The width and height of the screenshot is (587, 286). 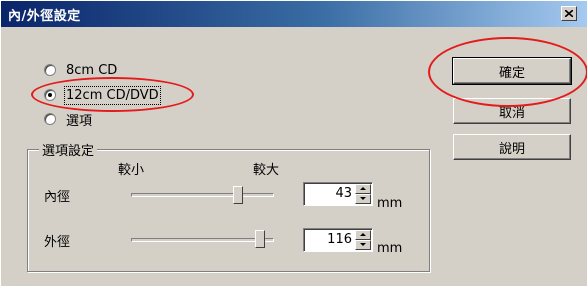 I want to click on window-title: 內/外徑設定, so click(x=44, y=16).